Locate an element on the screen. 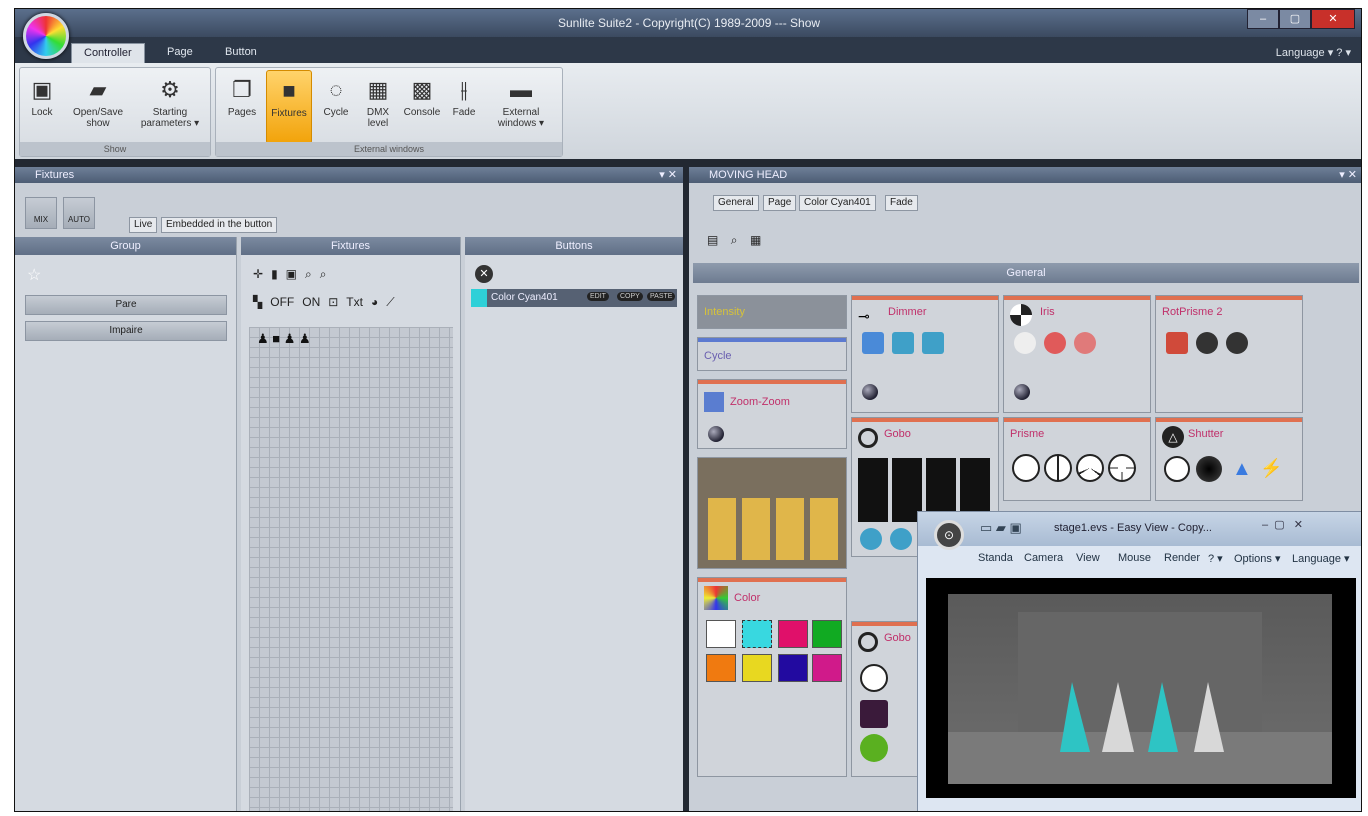 The image size is (1368, 816). console-button: ▩ Console is located at coordinates (422, 107).